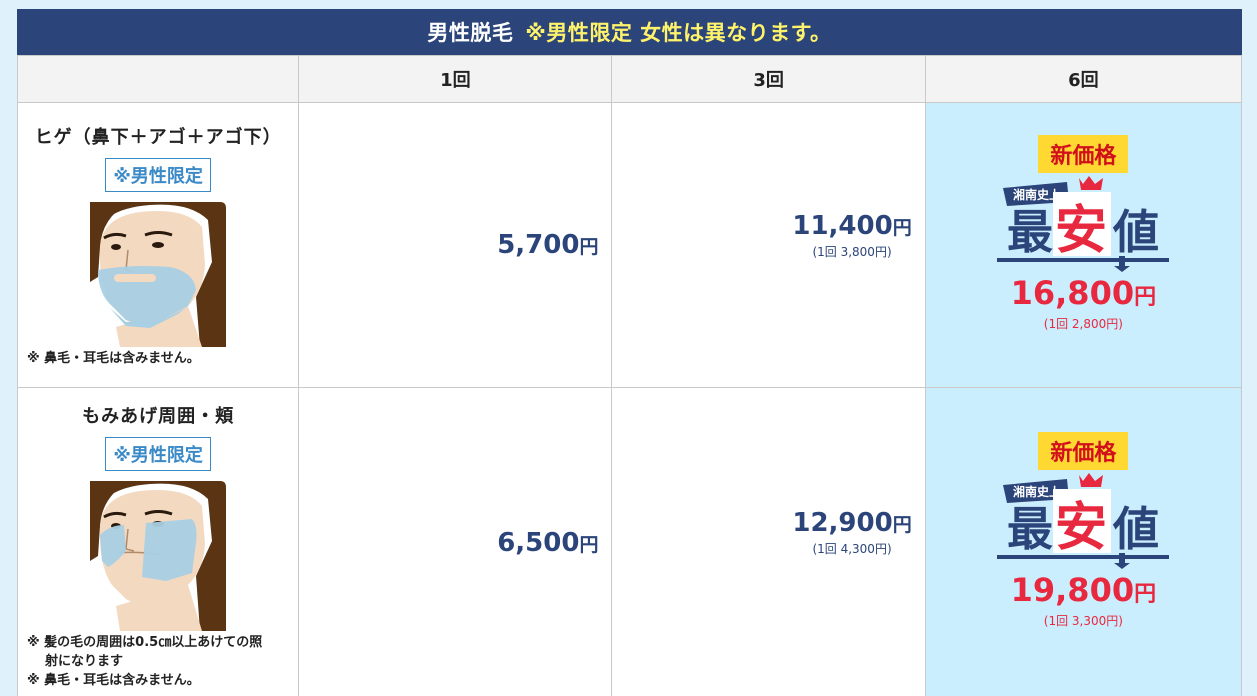  What do you see at coordinates (852, 549) in the screenshot?
I see `per-session-price: (1回 4,300円)` at bounding box center [852, 549].